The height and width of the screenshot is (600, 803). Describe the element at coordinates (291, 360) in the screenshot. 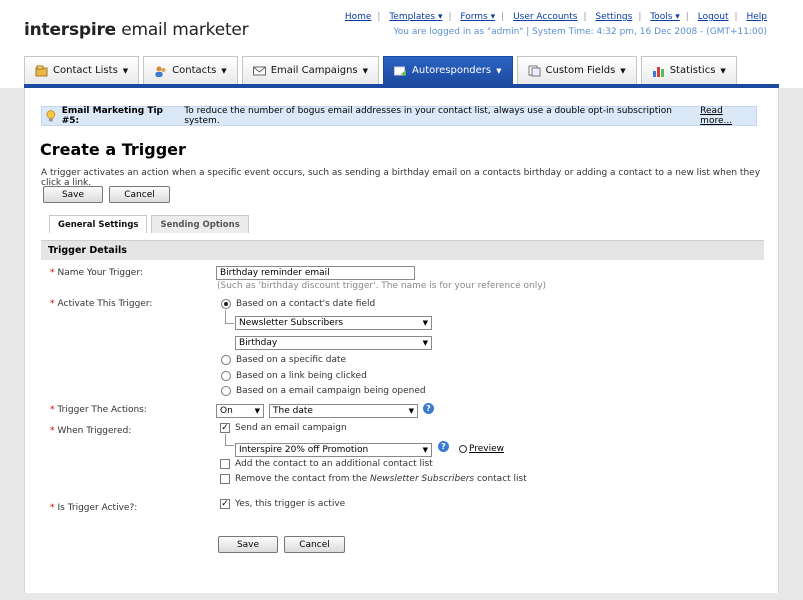

I see `activate-specific-date-label: Based on a specific date` at that location.